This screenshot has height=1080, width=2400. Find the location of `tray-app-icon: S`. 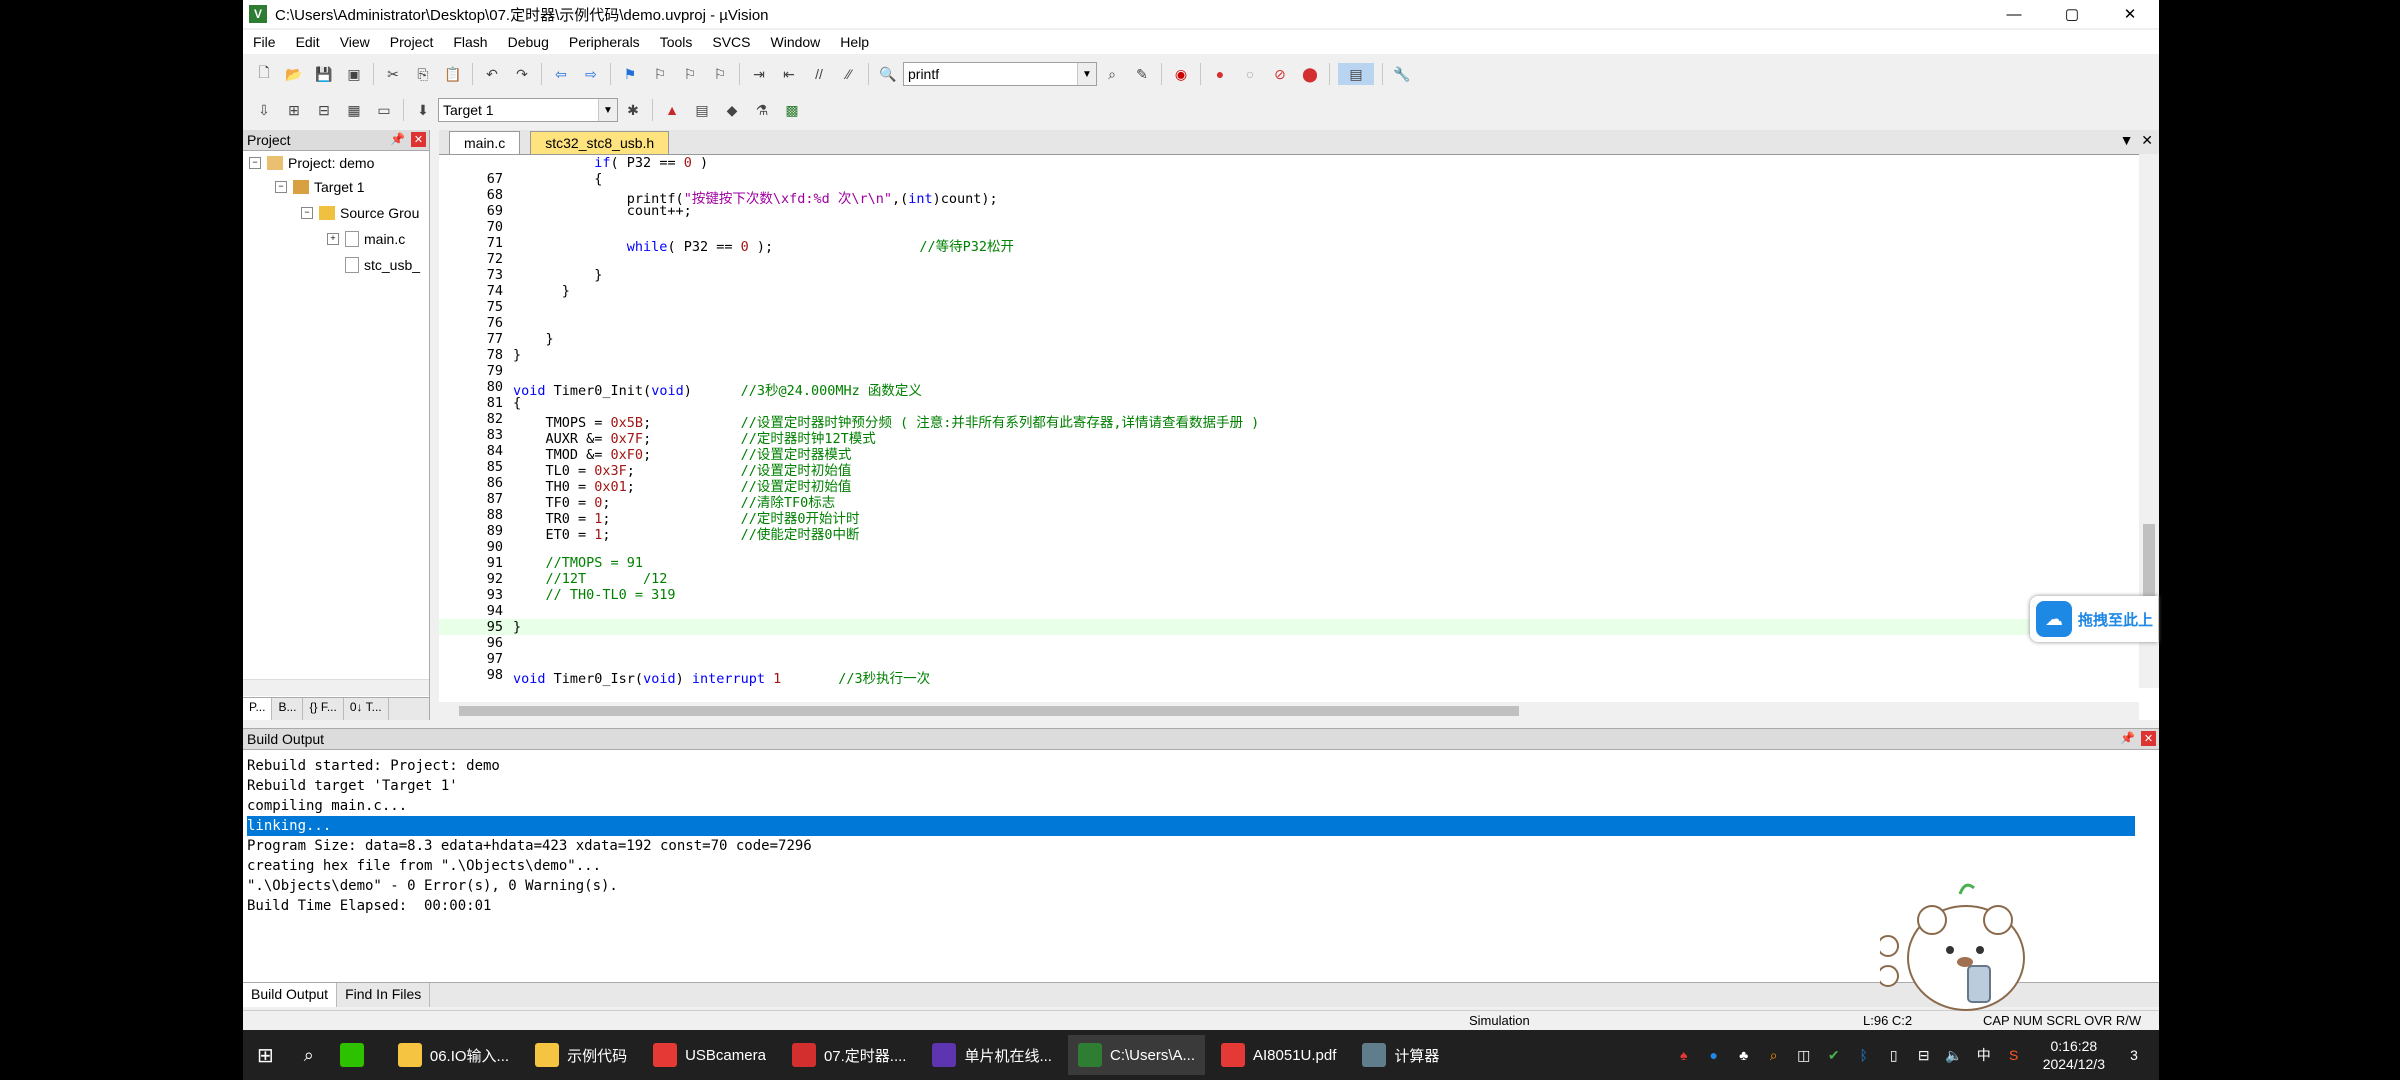

tray-app-icon: S is located at coordinates (2014, 1055).